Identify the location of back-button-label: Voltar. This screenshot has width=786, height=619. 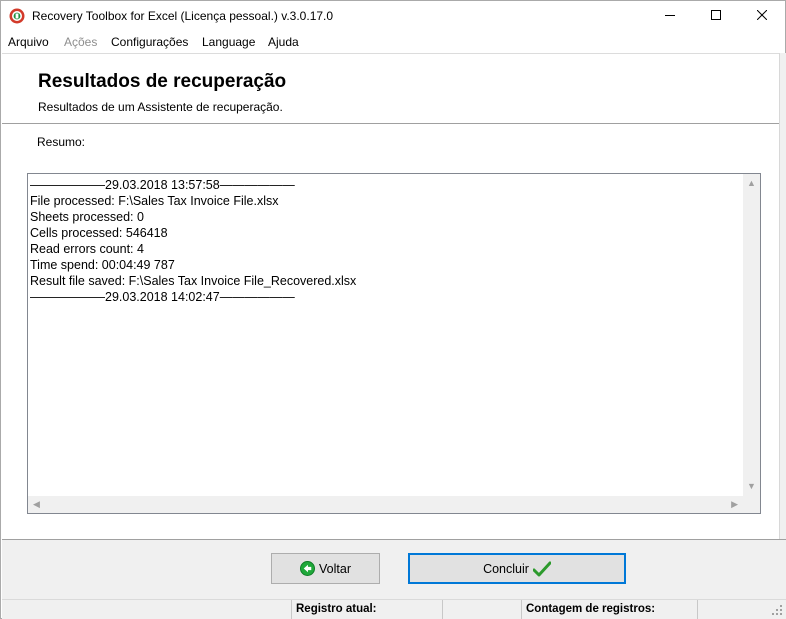
(335, 568).